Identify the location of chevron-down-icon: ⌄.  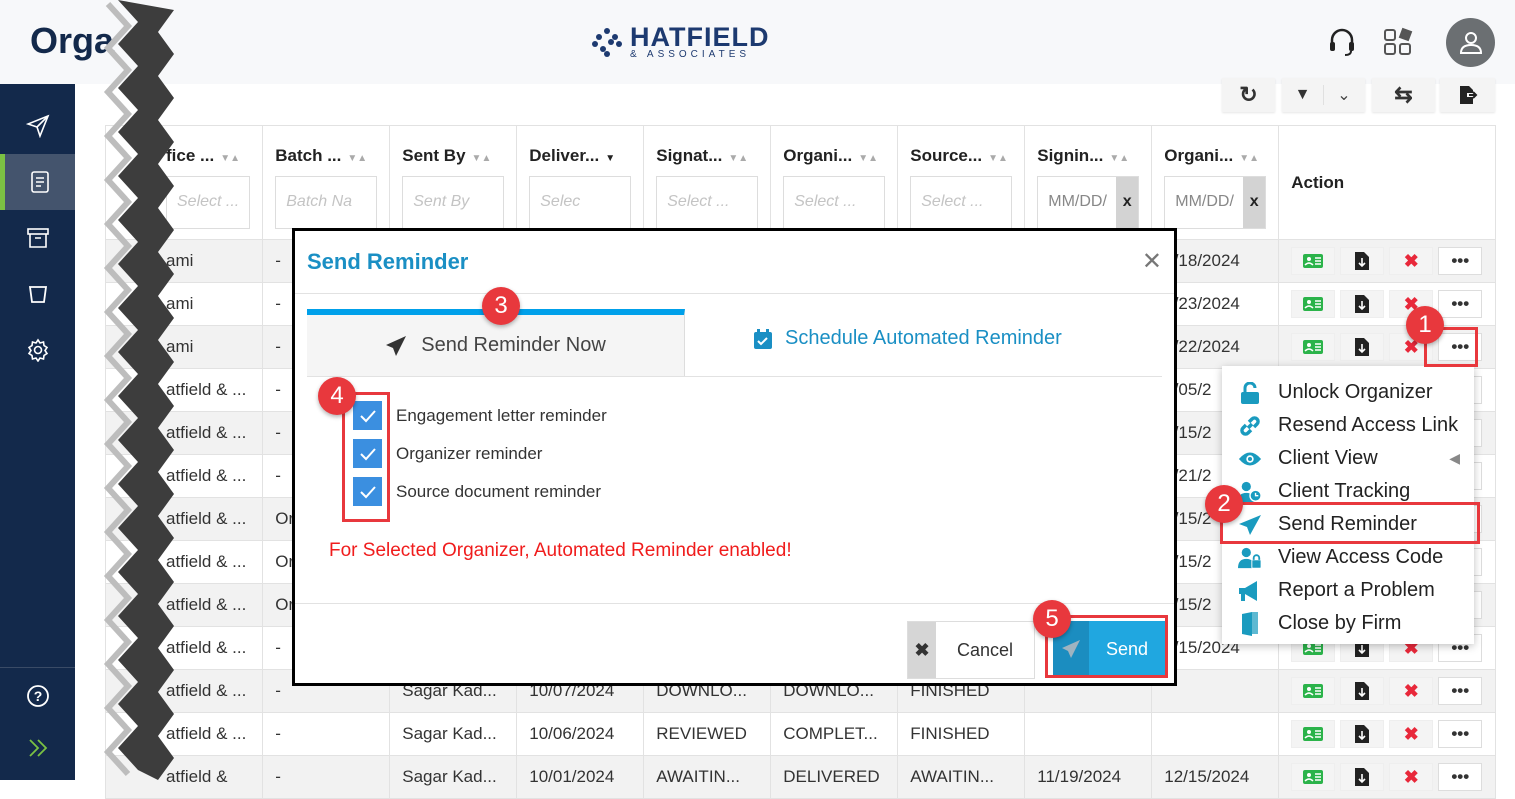
(1343, 95).